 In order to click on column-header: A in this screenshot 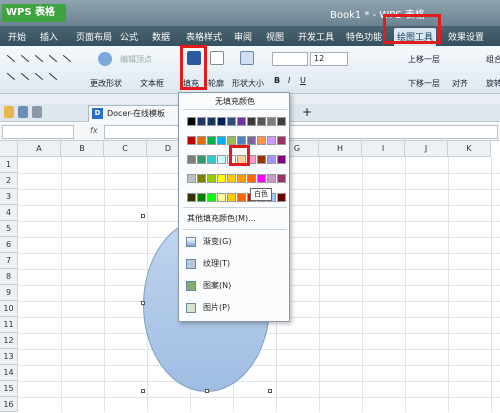, I will do `click(39, 149)`.